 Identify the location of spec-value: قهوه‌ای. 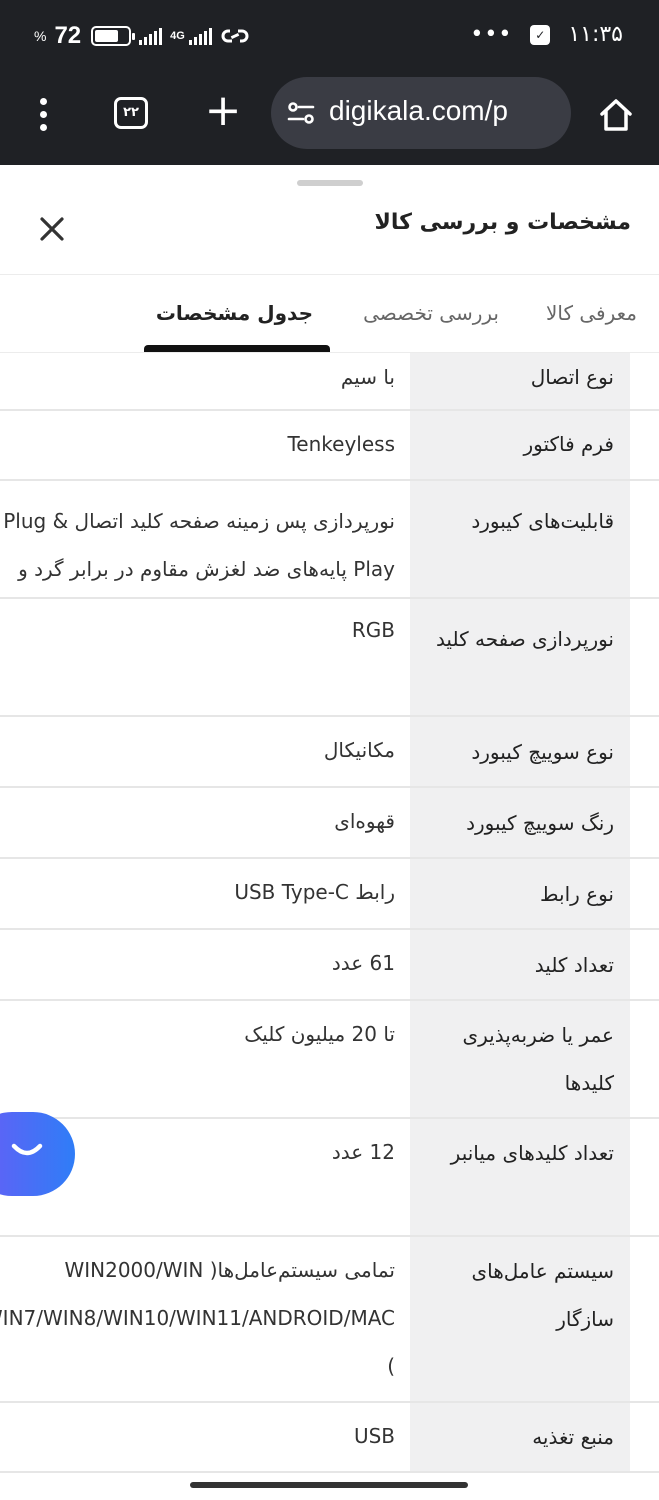
(364, 821).